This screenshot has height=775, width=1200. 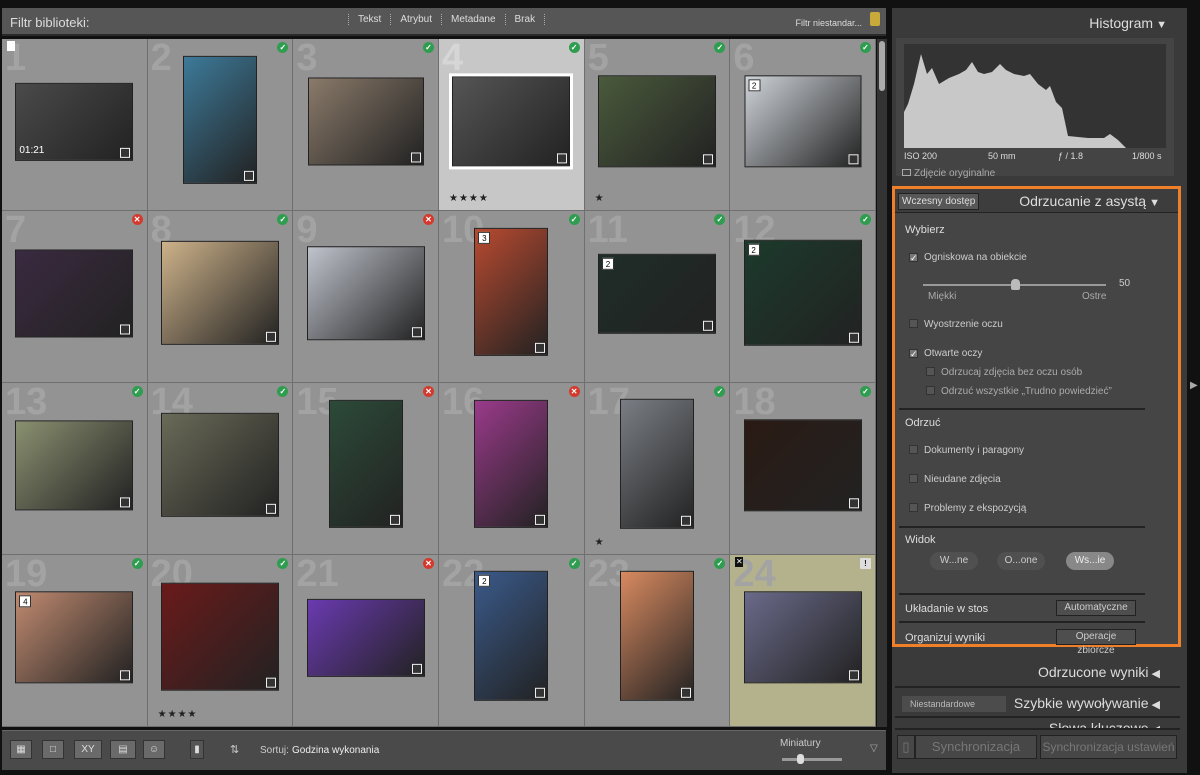 I want to click on thumbnail-cell: 18 ✓, so click(x=803, y=469).